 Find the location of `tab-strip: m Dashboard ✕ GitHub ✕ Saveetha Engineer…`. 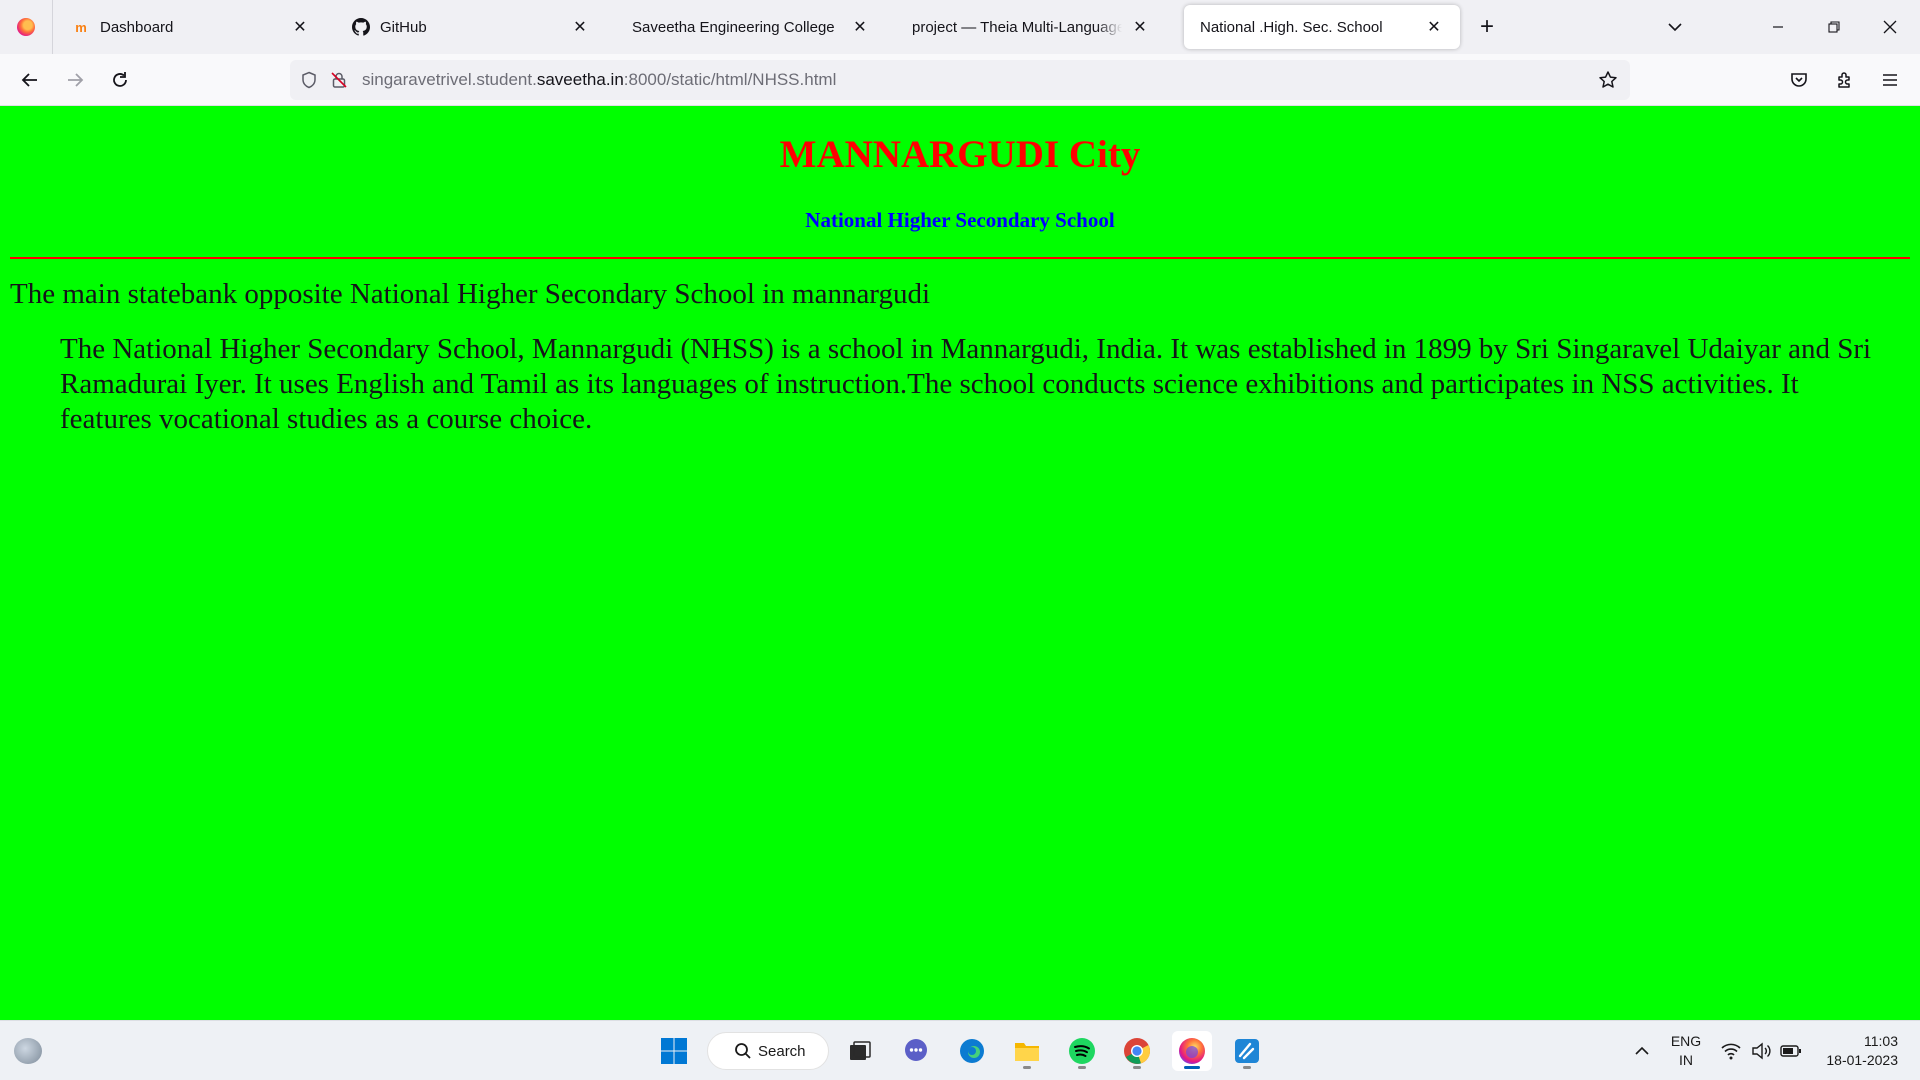

tab-strip: m Dashboard ✕ GitHub ✕ Saveetha Engineer… is located at coordinates (960, 27).